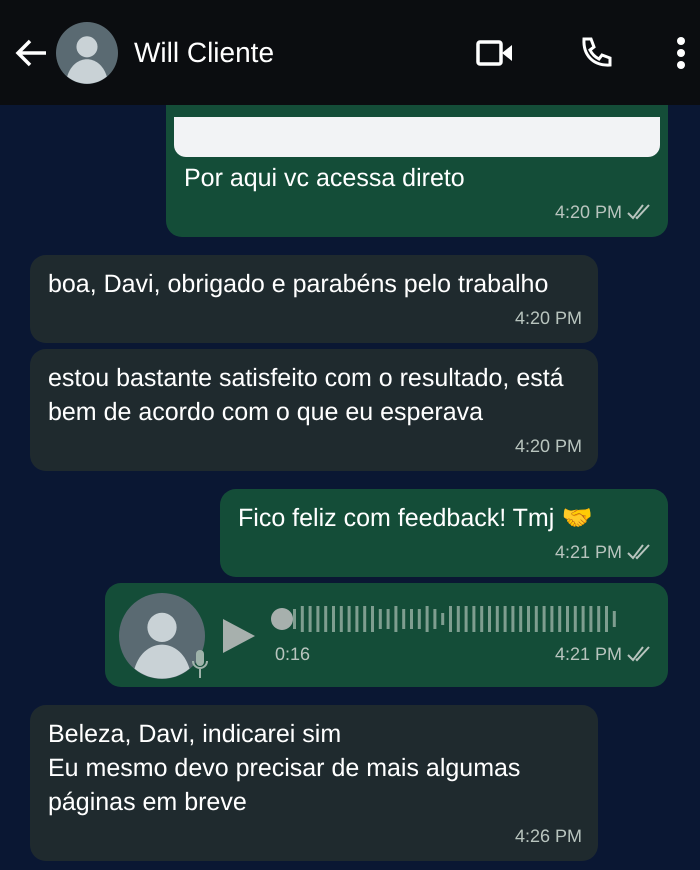 This screenshot has height=870, width=700. Describe the element at coordinates (495, 52) in the screenshot. I see `video-call-icon` at that location.